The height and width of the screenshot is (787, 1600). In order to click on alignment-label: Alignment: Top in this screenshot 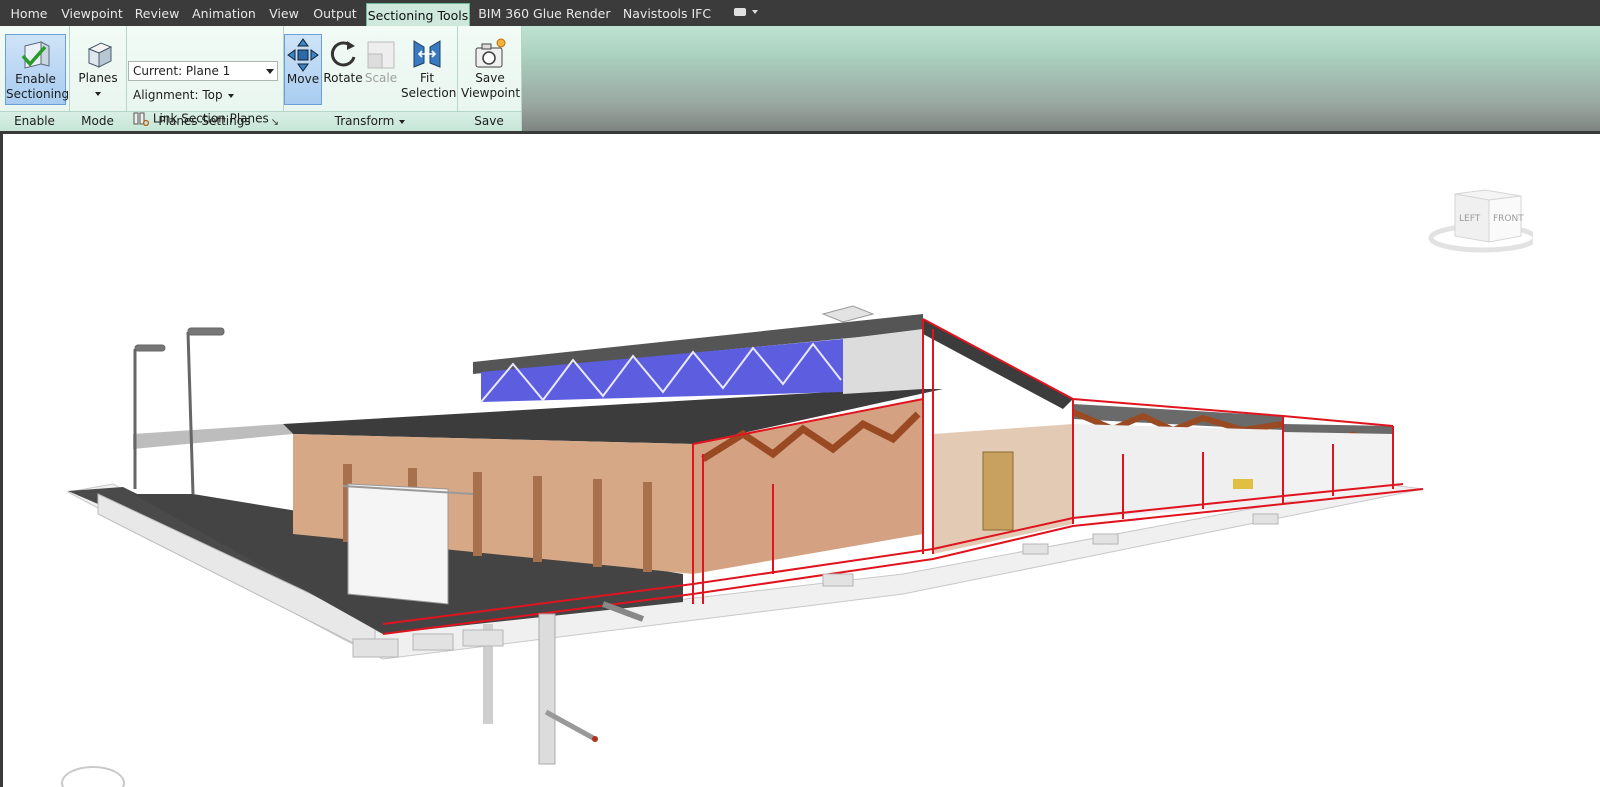, I will do `click(178, 95)`.